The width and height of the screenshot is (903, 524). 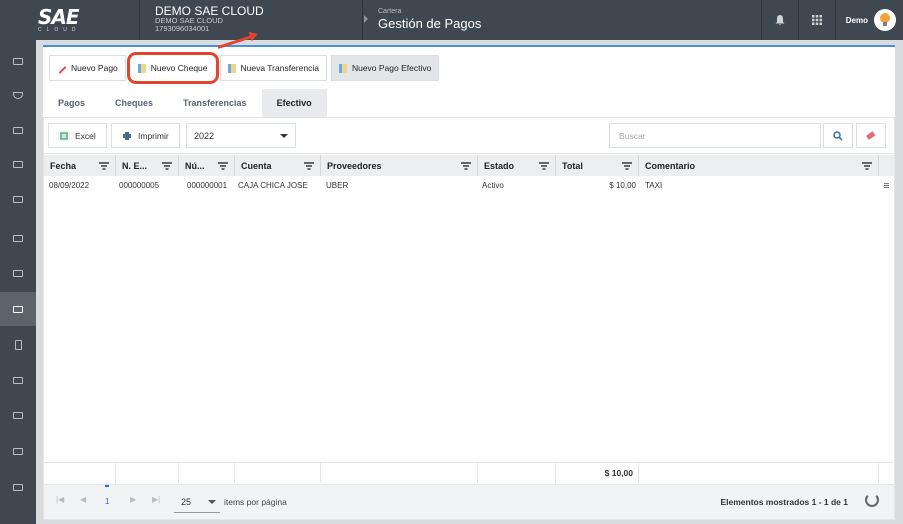 What do you see at coordinates (632, 135) in the screenshot?
I see `search-placeholder: Buscar` at bounding box center [632, 135].